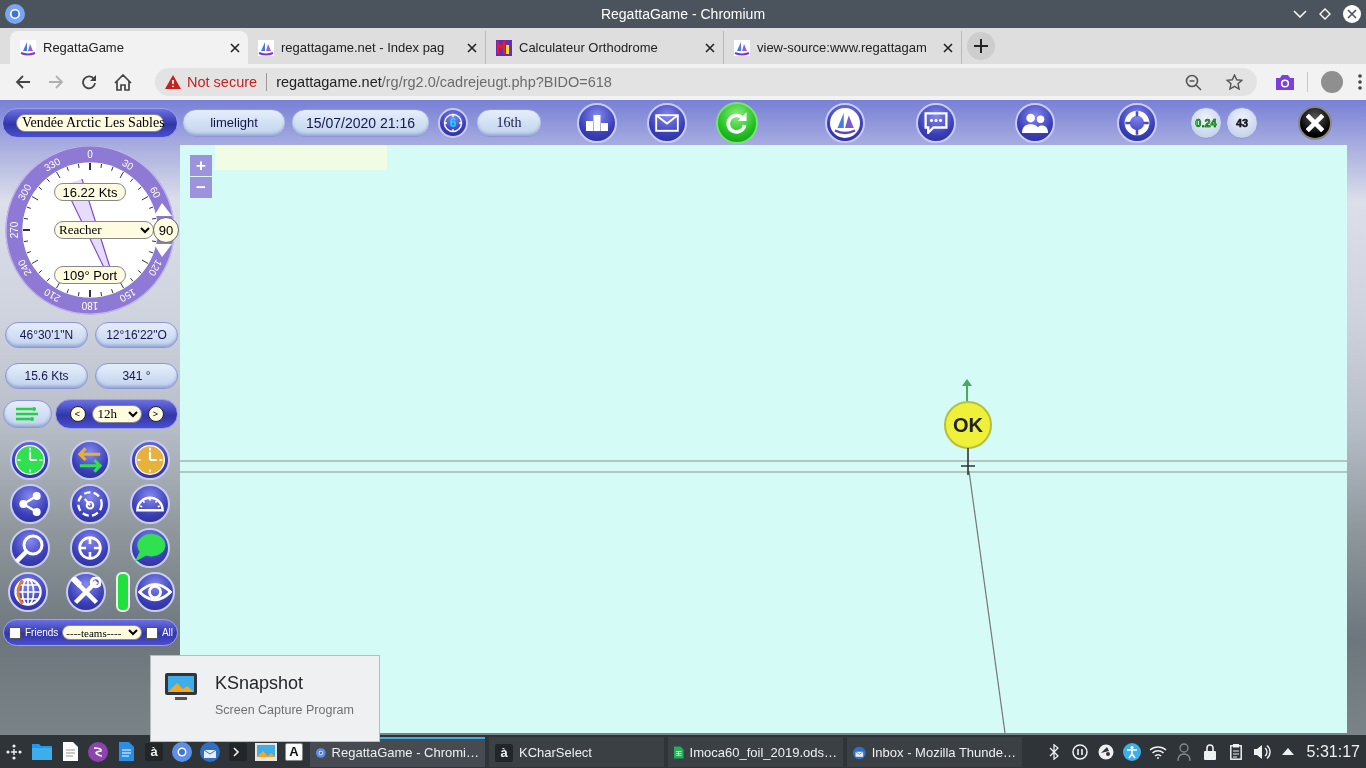 The image size is (1366, 768). Describe the element at coordinates (1209, 751) in the screenshot. I see `lock-icon` at that location.